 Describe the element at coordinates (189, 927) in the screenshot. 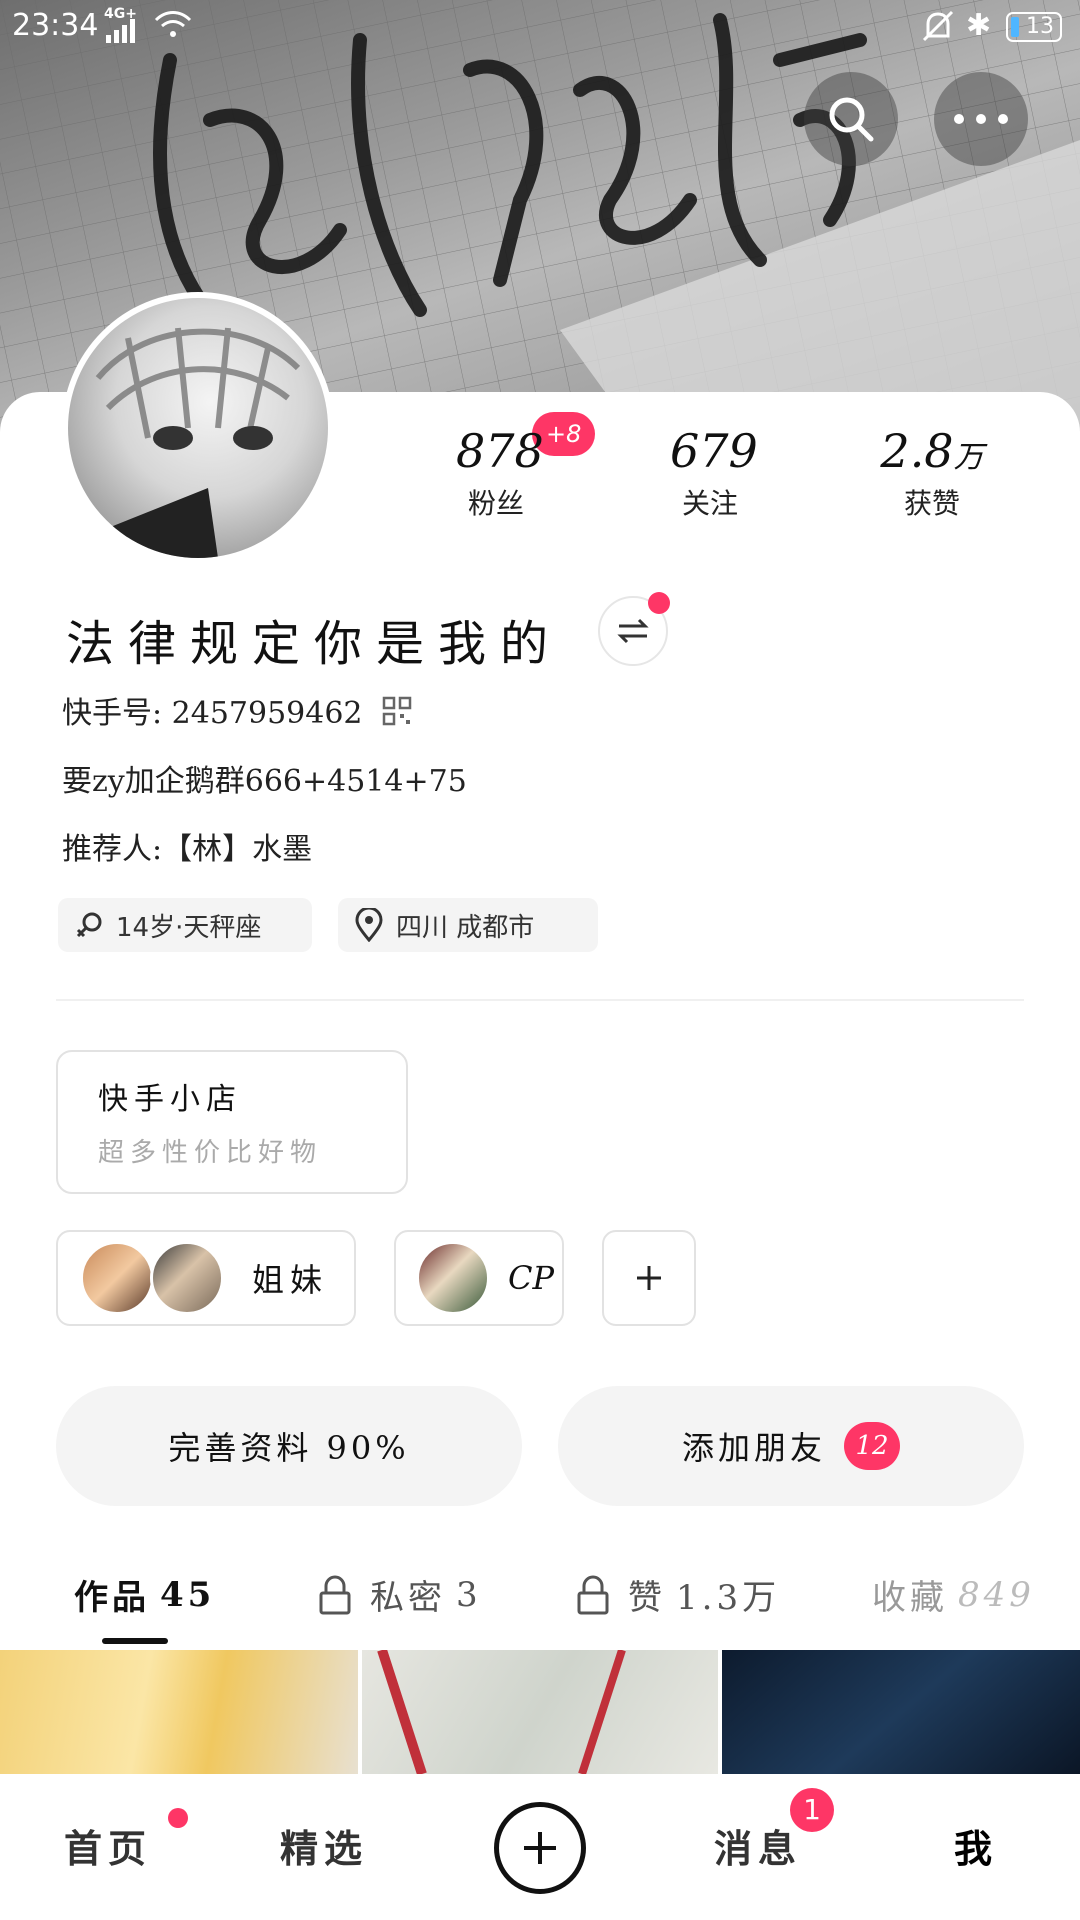

I see `age-sign-text: 14岁·天秤座` at that location.